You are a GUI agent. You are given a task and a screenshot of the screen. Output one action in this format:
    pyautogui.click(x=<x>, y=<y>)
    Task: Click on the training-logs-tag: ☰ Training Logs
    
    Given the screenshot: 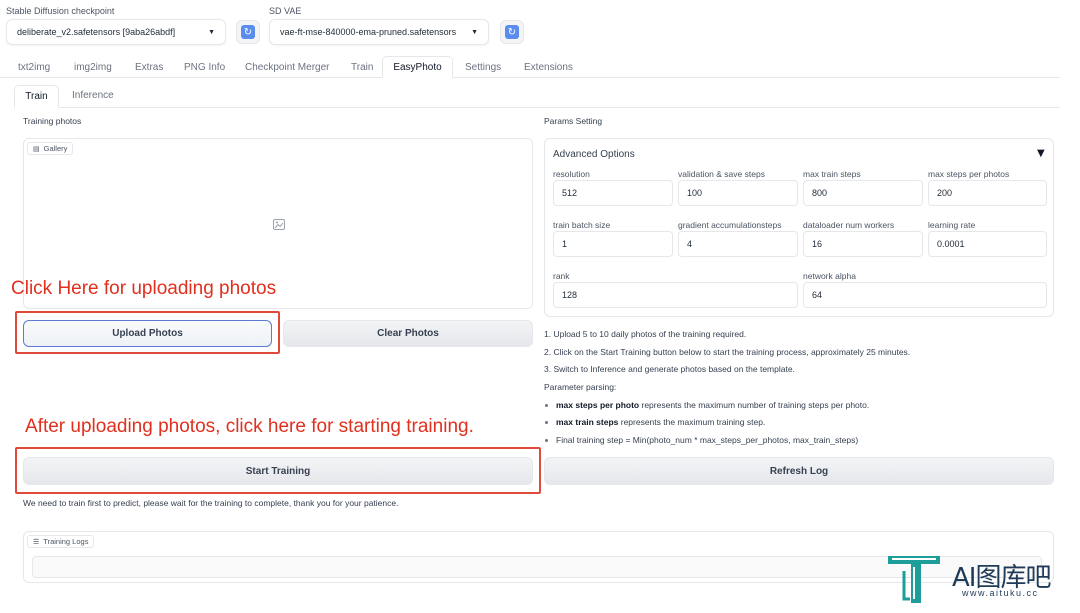 What is the action you would take?
    pyautogui.click(x=61, y=541)
    